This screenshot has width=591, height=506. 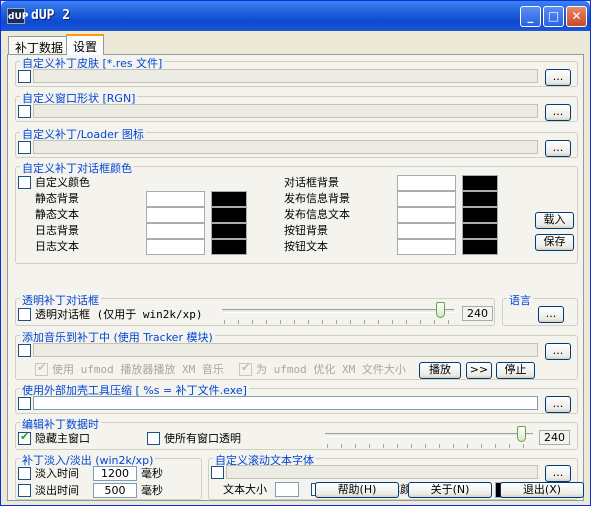 I want to click on transparent-dialog-checkbox, so click(x=24, y=314).